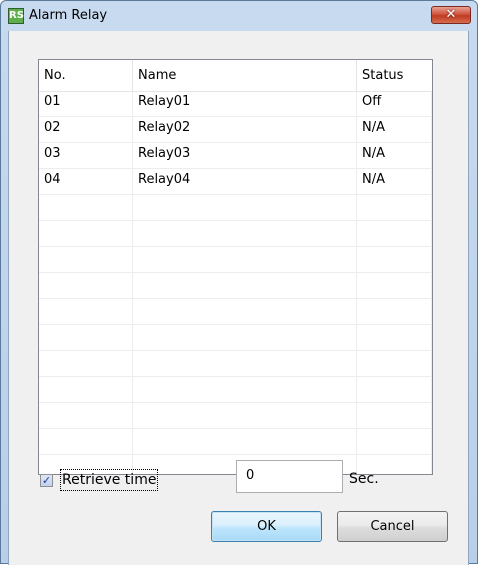  I want to click on row-status: Off, so click(394, 103).